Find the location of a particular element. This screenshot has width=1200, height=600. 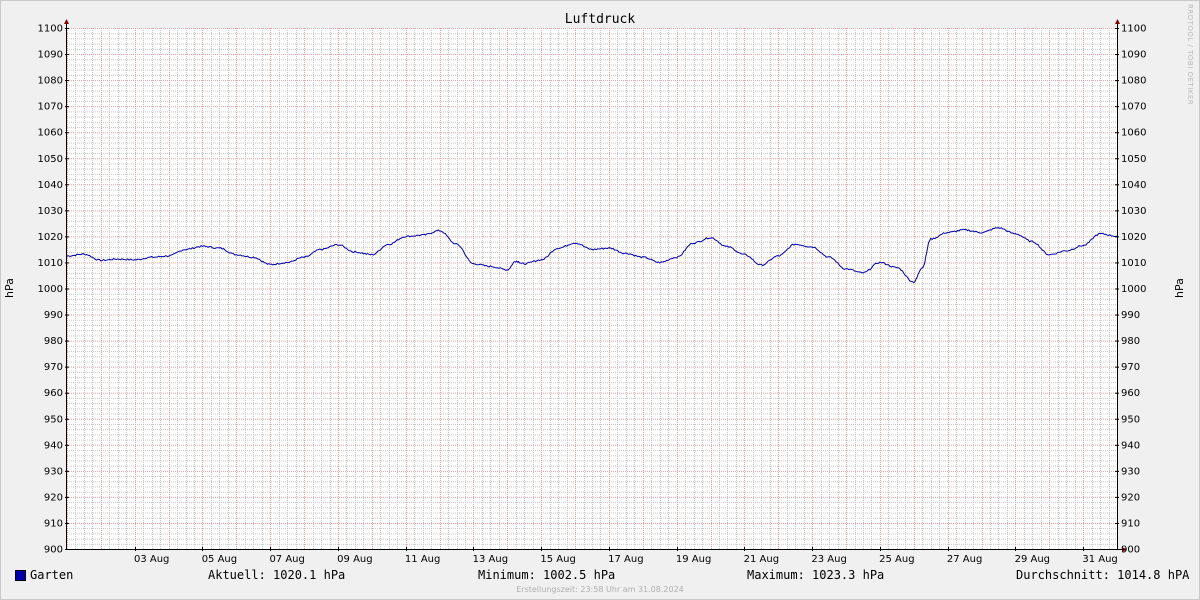

y-axis-arrow-left is located at coordinates (66, 21).